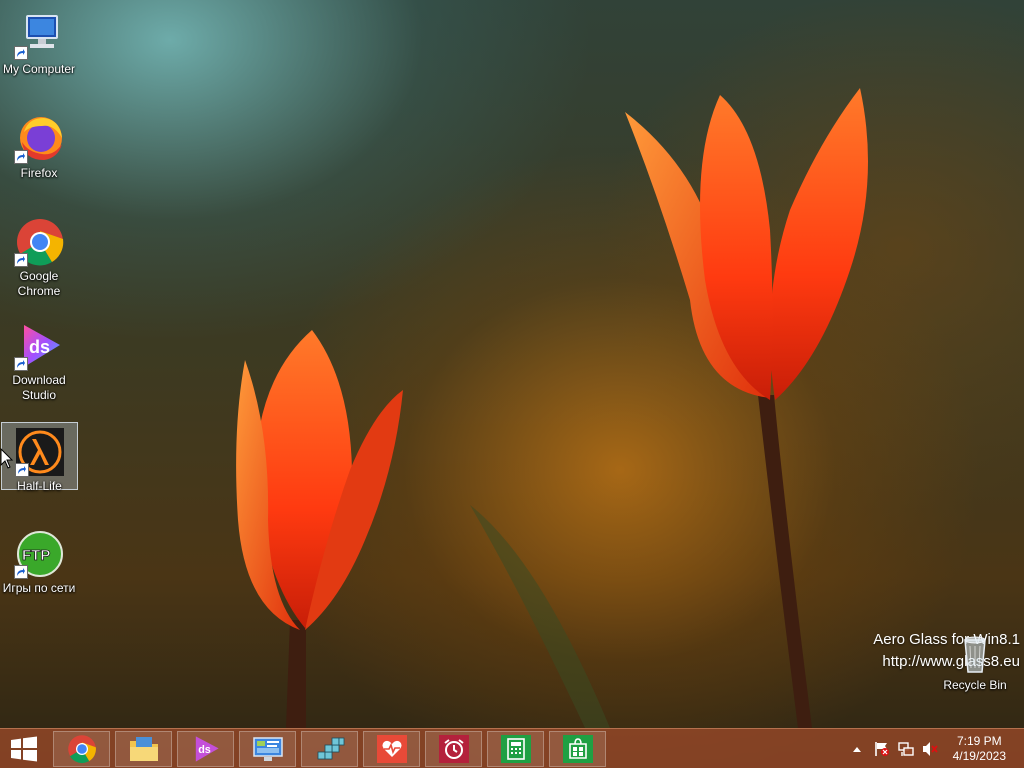 The image size is (1024, 768). I want to click on firefox-icon, so click(39, 139).